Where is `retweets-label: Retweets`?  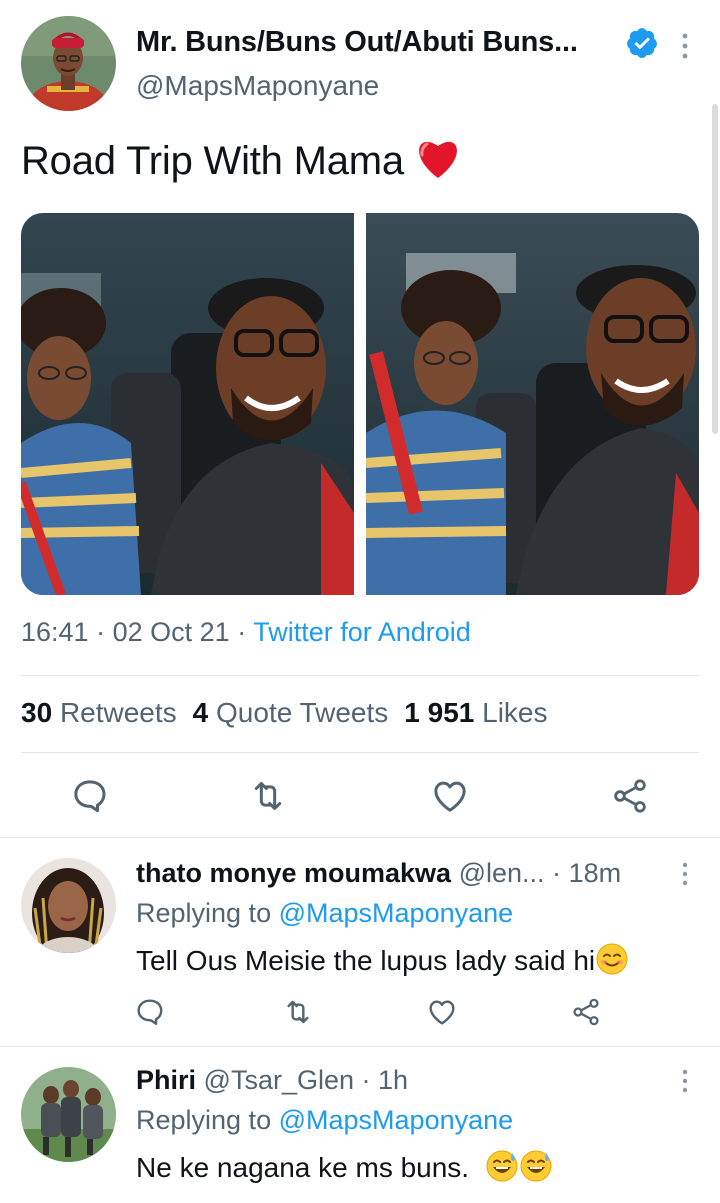 retweets-label: Retweets is located at coordinates (118, 712).